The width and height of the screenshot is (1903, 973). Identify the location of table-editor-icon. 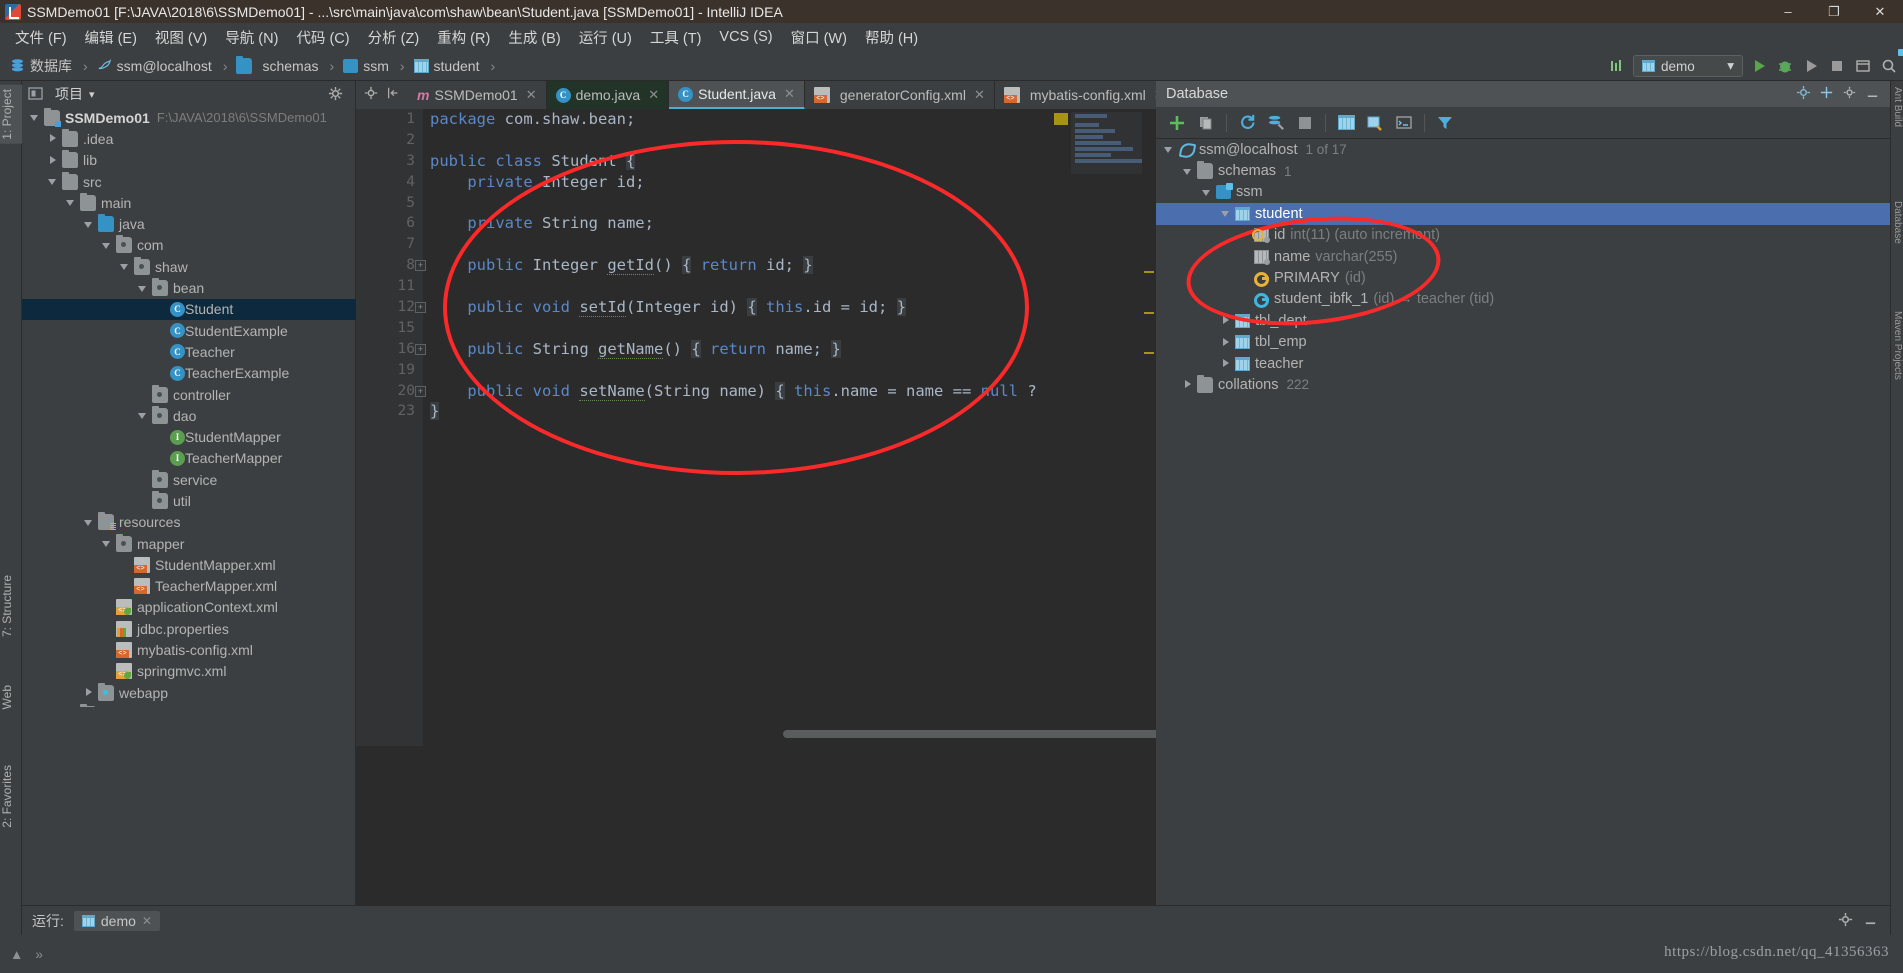
(1346, 123).